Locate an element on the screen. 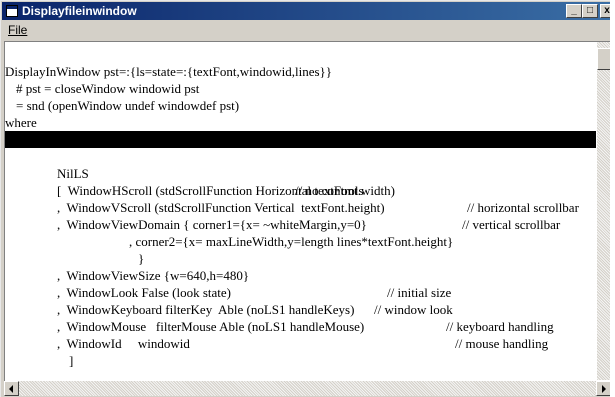 The height and width of the screenshot is (397, 615). window-icon is located at coordinates (12, 11).